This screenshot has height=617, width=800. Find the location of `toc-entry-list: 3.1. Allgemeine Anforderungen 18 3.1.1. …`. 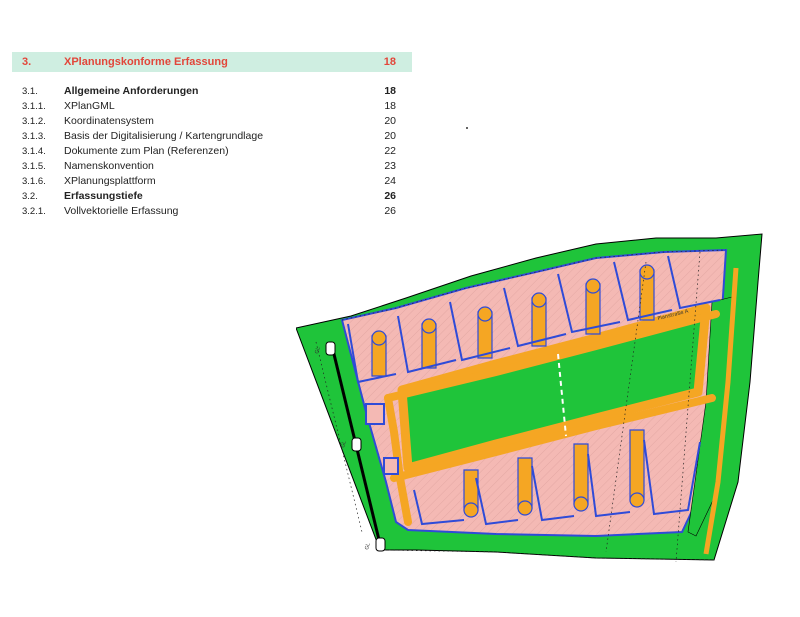

toc-entry-list: 3.1. Allgemeine Anforderungen 18 3.1.1. … is located at coordinates (212, 152).